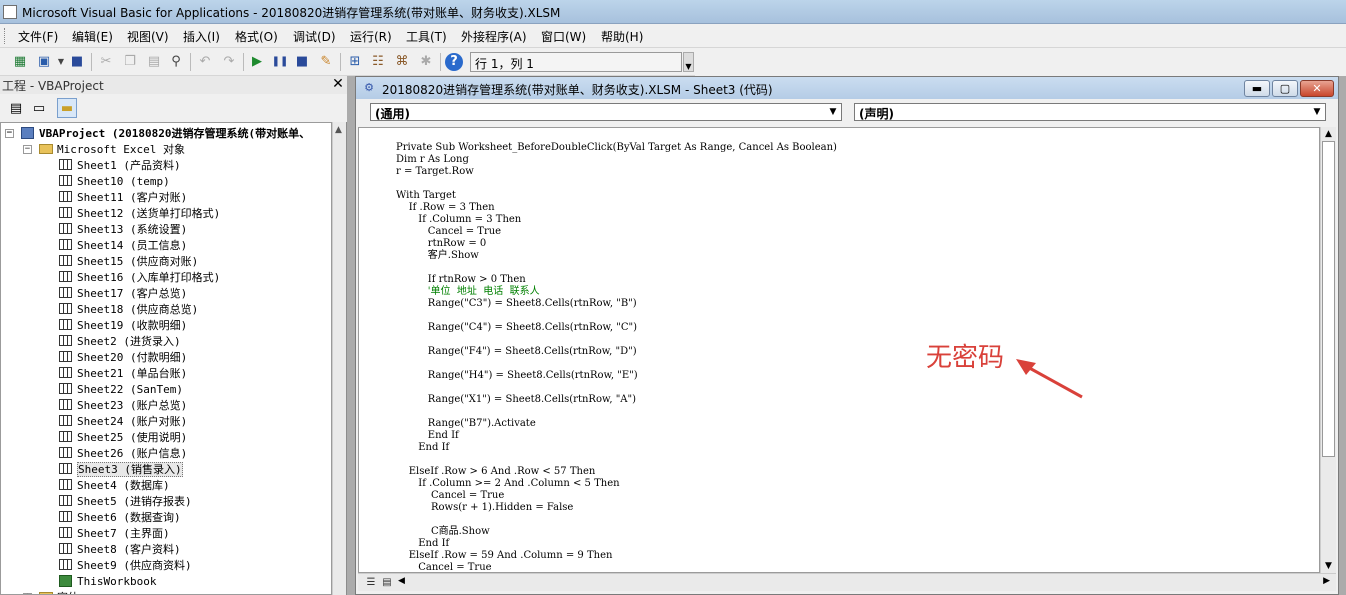 This screenshot has width=1346, height=595. What do you see at coordinates (1090, 112) in the screenshot?
I see `procedure-combo: (声明) ▼` at bounding box center [1090, 112].